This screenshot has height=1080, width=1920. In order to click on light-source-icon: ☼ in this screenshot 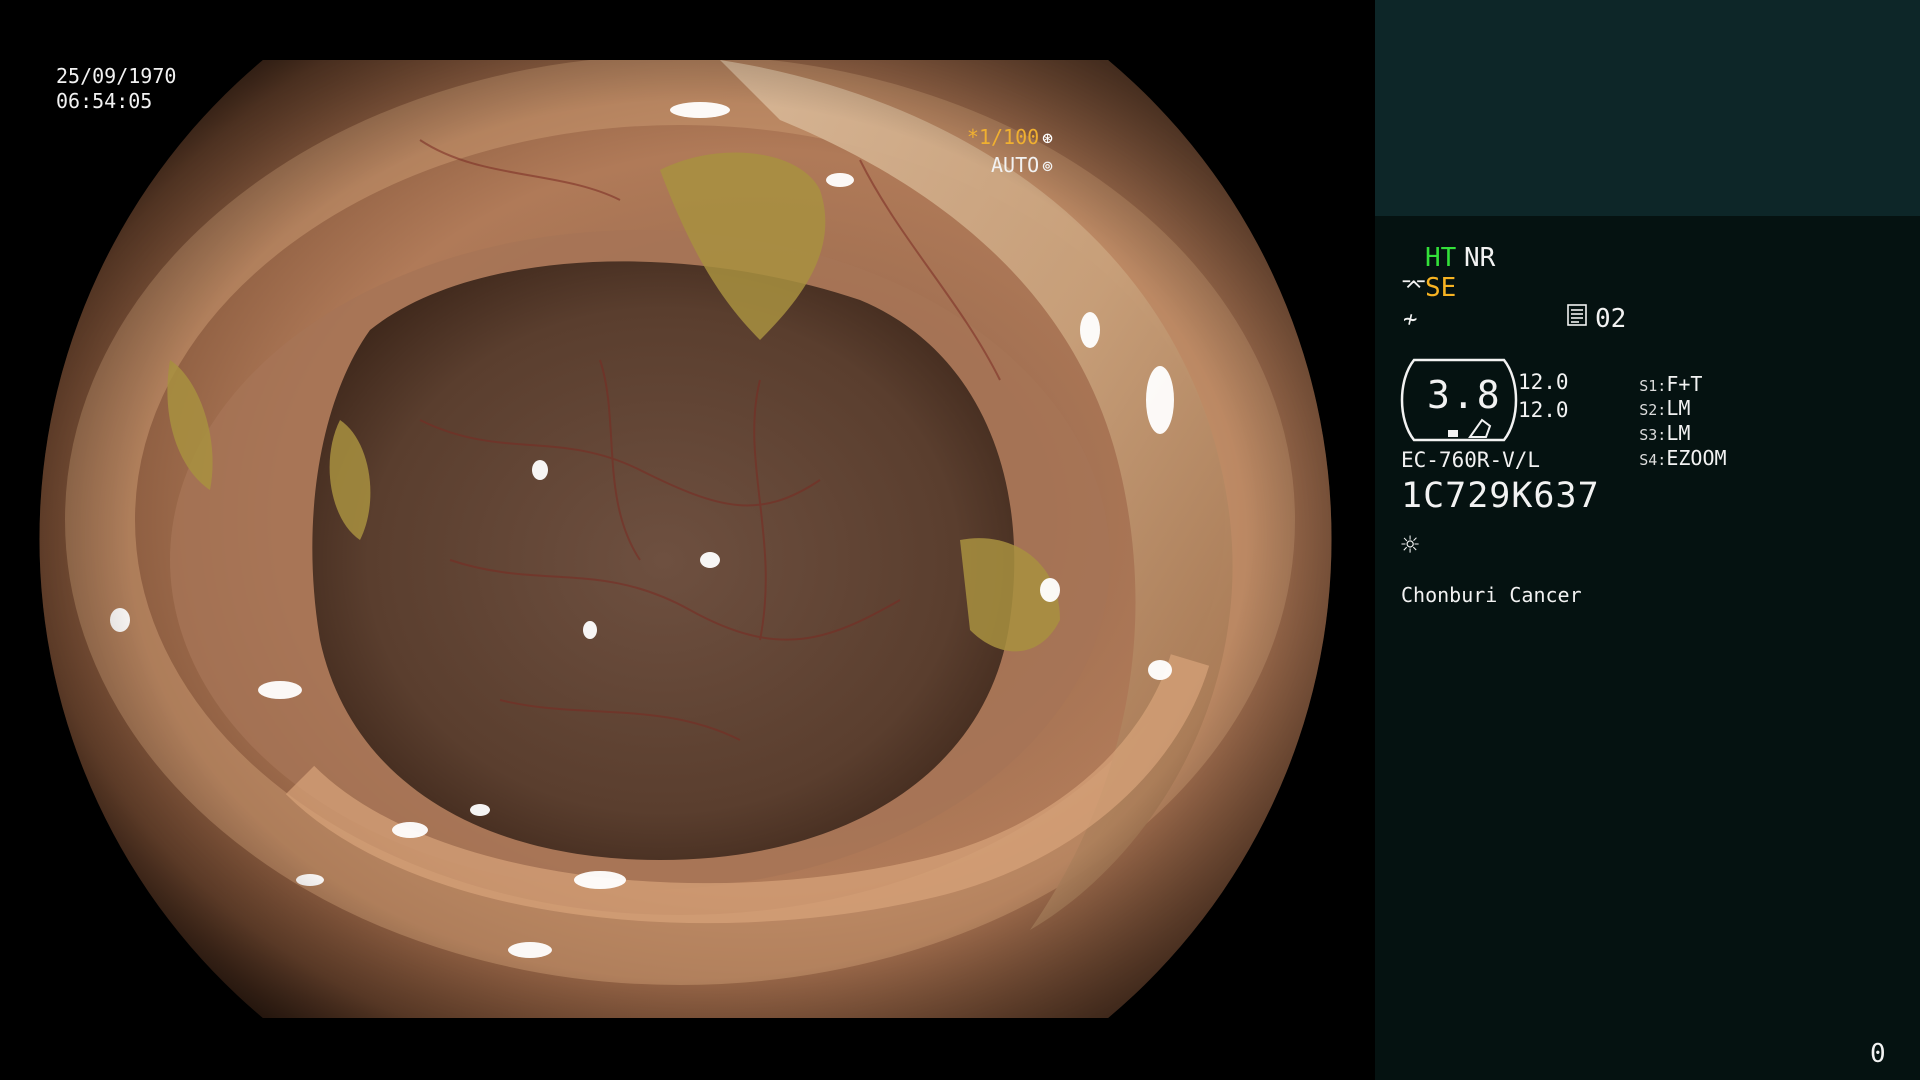, I will do `click(1410, 545)`.